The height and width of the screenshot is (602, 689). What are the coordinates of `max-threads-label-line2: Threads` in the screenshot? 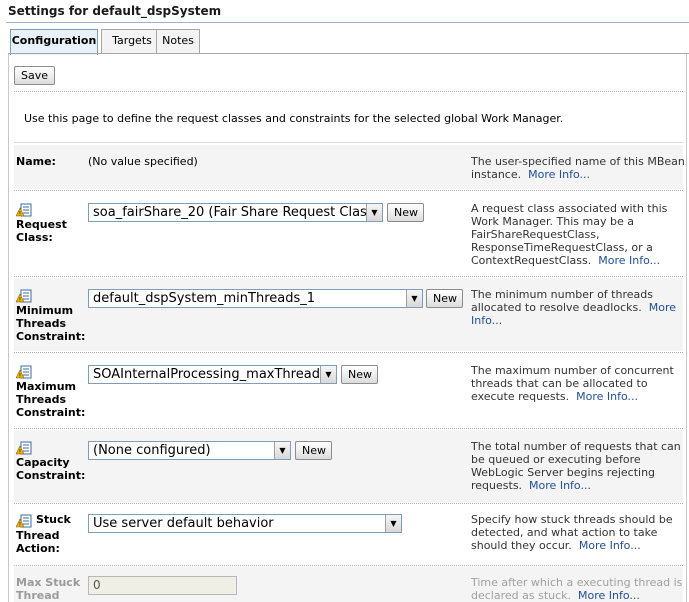 It's located at (41, 399).